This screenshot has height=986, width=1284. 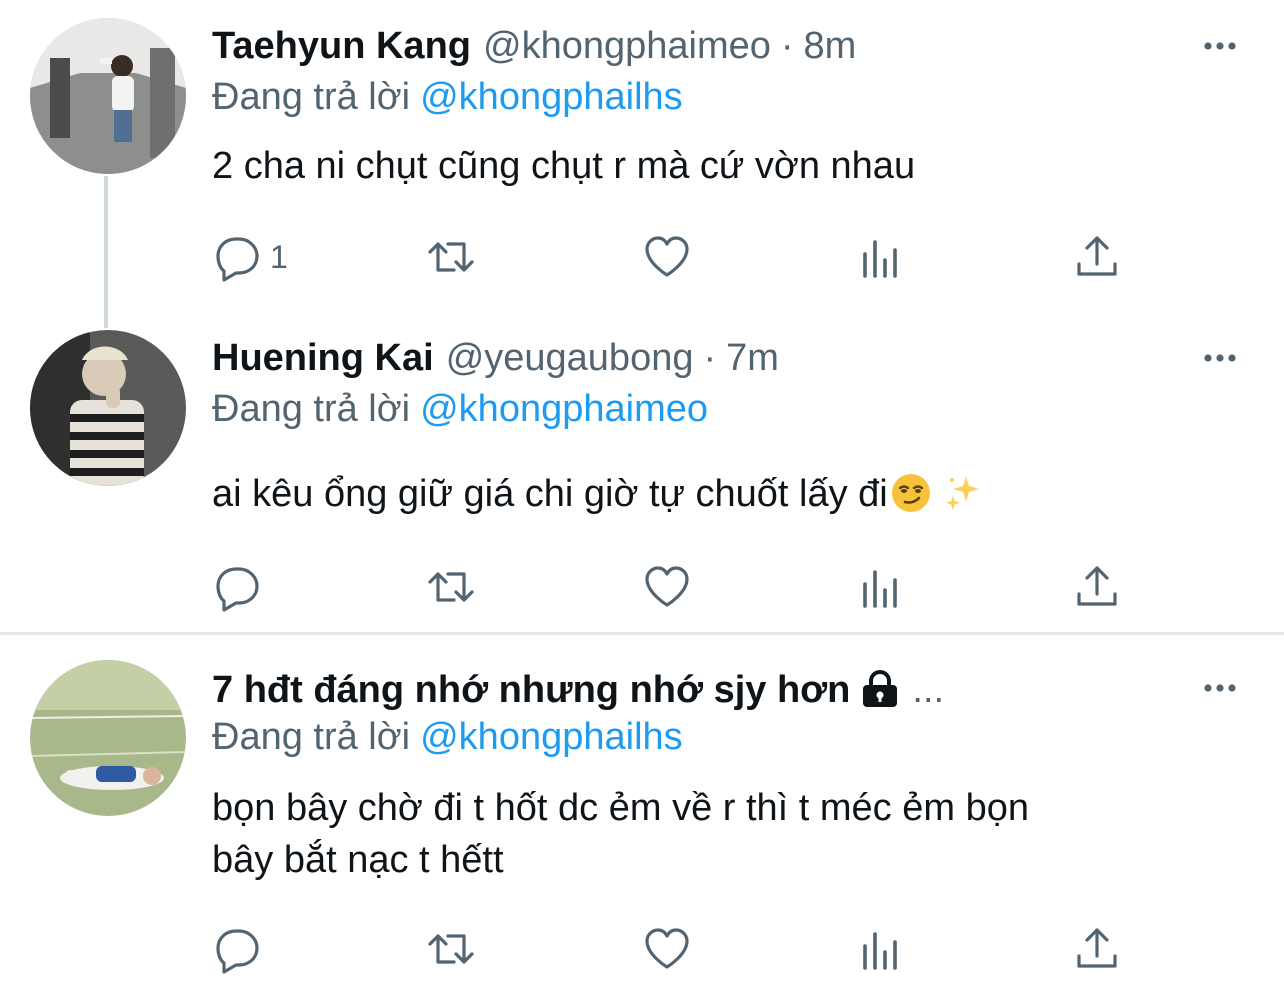 I want to click on tweet-header: Taehyun Kang @khongphaimeo · 8m, so click(x=534, y=46).